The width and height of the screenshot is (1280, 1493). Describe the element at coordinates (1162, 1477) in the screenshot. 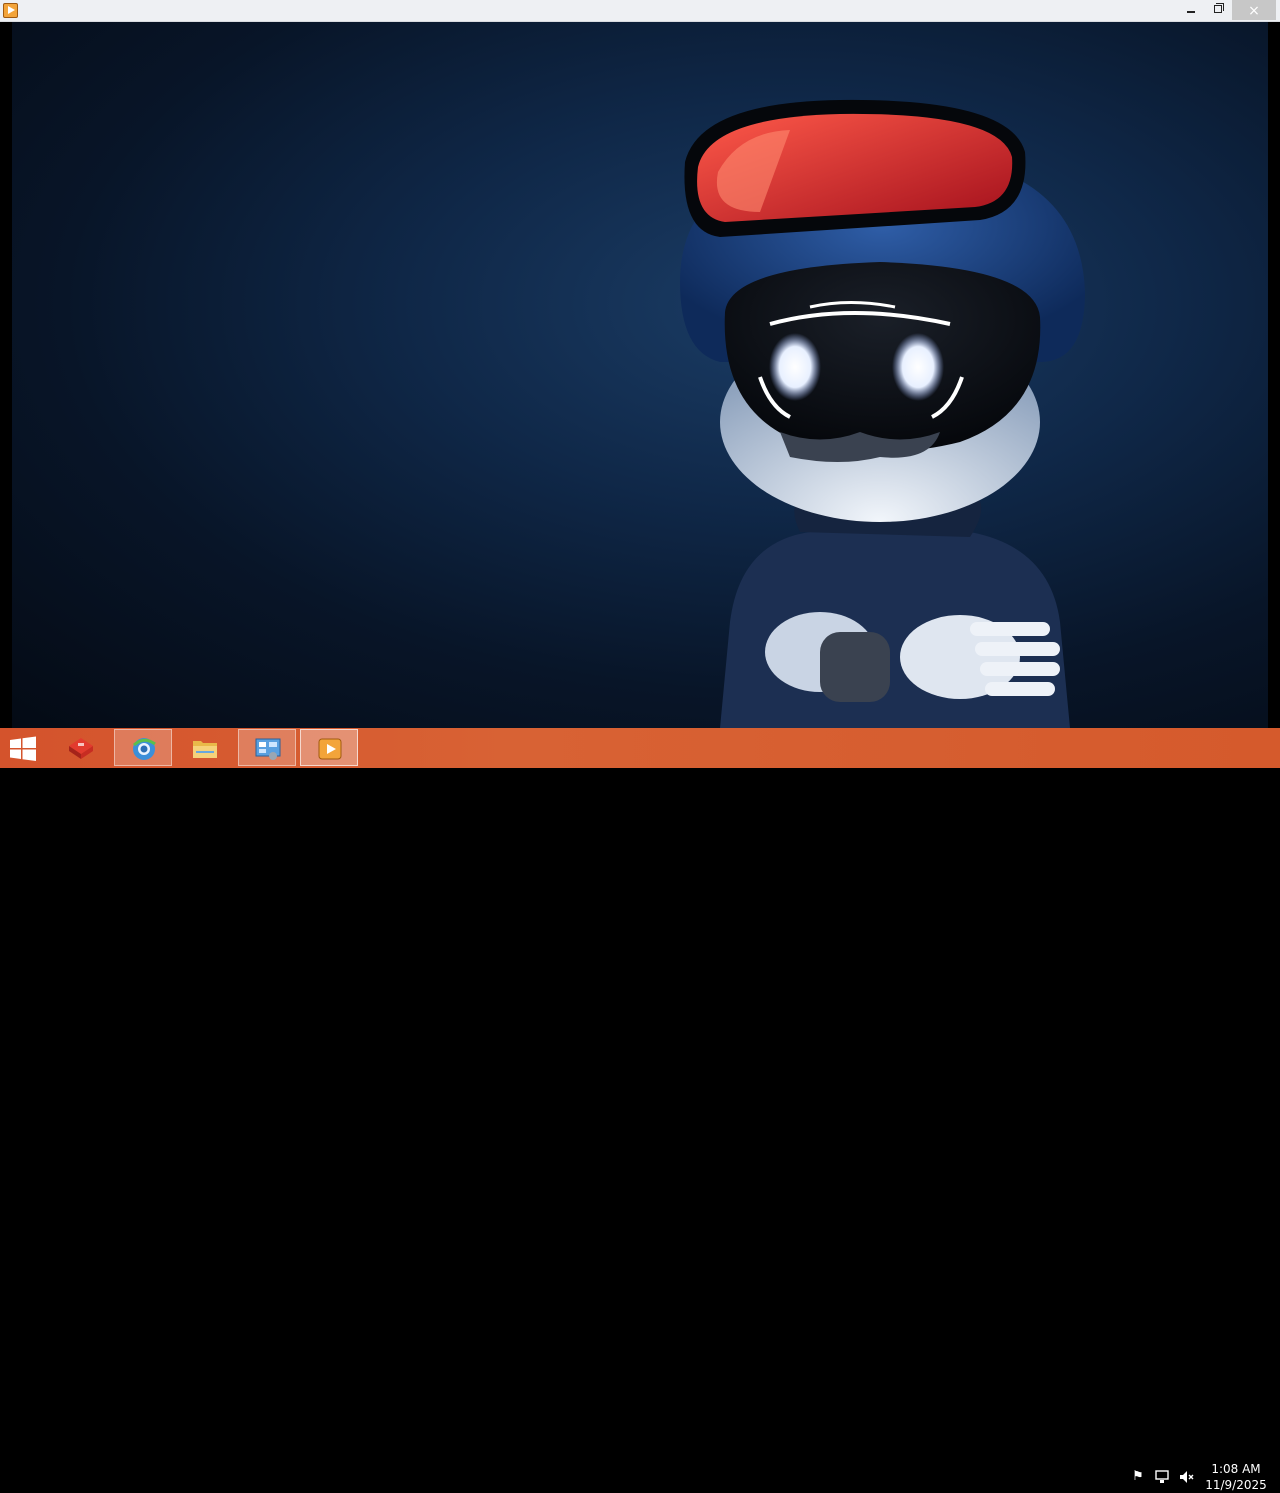

I see `network-icon` at that location.